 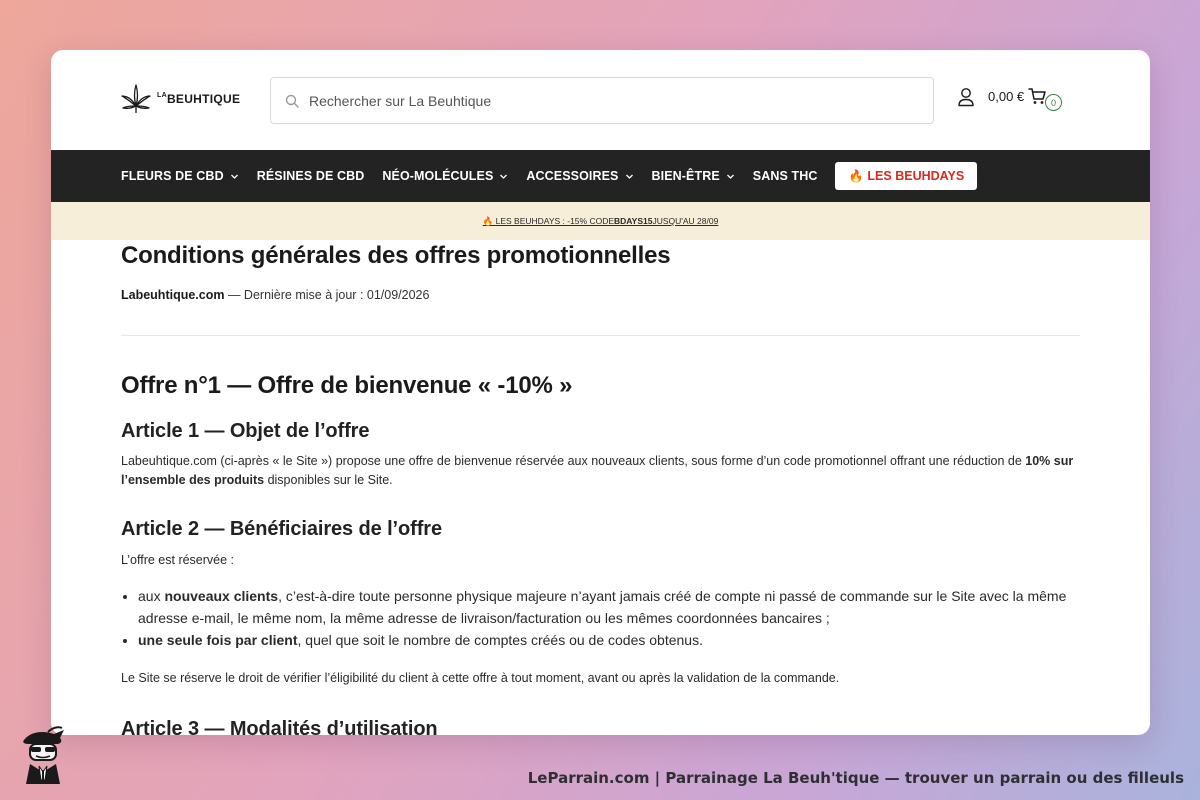 I want to click on beuhdays-button: 🔥 LES BEUHDAYS, so click(x=906, y=176).